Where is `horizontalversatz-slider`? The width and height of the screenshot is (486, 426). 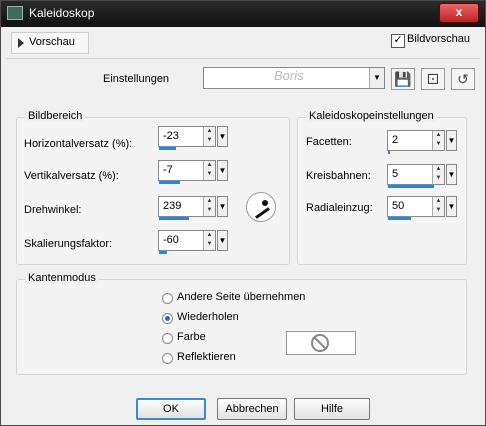
horizontalversatz-slider is located at coordinates (167, 148).